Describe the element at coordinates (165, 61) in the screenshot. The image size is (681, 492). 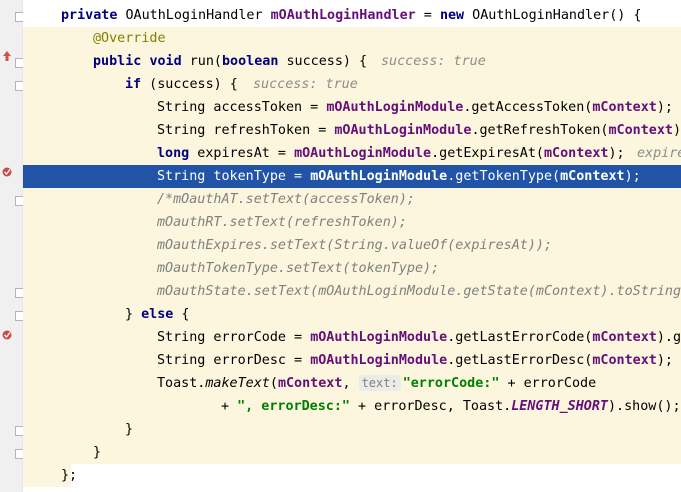
I see `code-token: void` at that location.